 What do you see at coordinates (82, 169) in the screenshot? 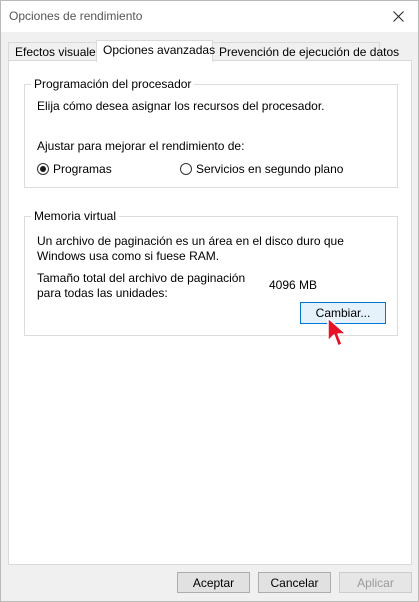
I see `radio-label: Programas` at bounding box center [82, 169].